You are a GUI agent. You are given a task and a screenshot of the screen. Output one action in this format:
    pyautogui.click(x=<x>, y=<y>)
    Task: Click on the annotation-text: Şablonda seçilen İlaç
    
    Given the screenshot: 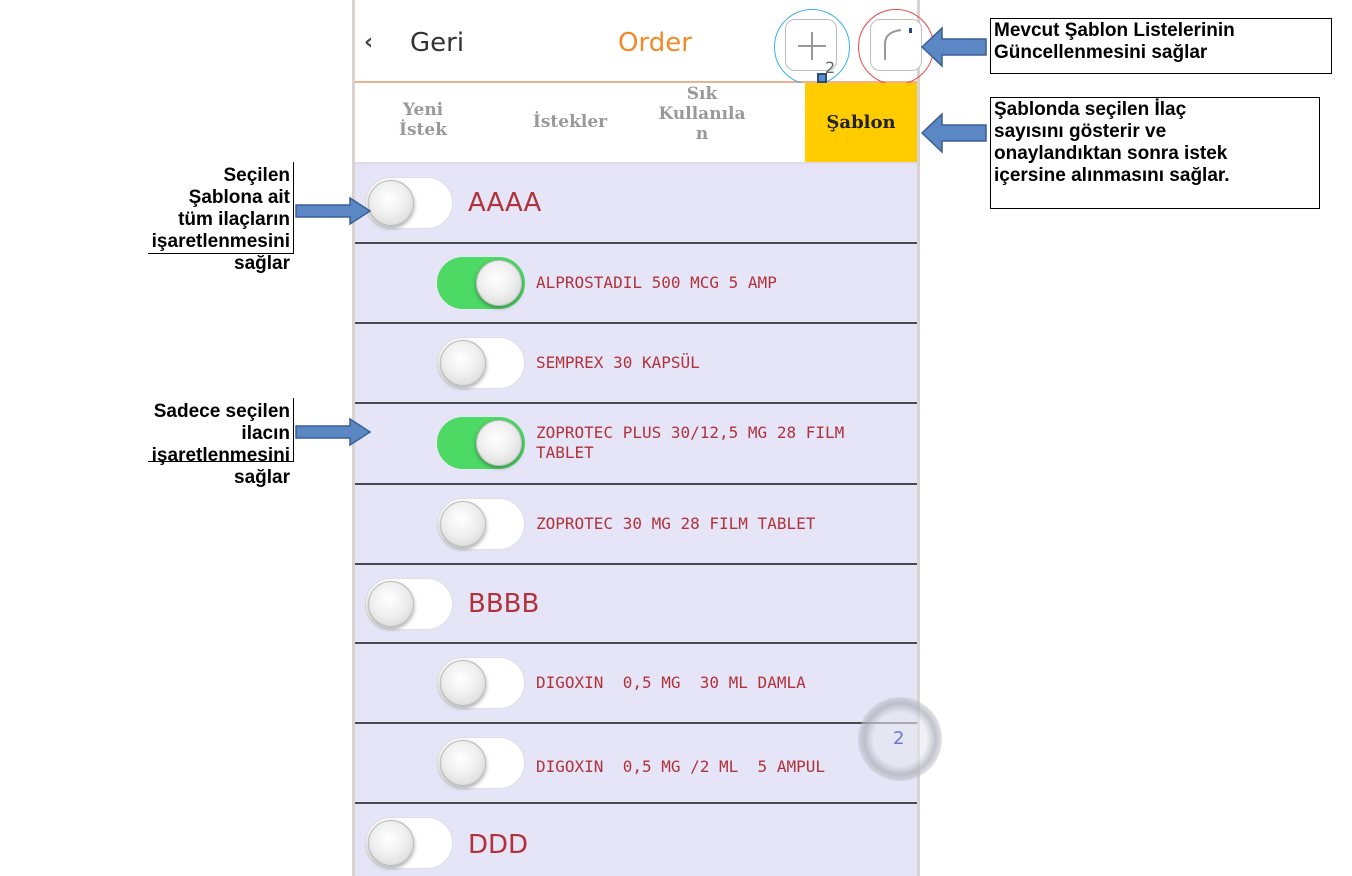 What is the action you would take?
    pyautogui.click(x=1090, y=109)
    